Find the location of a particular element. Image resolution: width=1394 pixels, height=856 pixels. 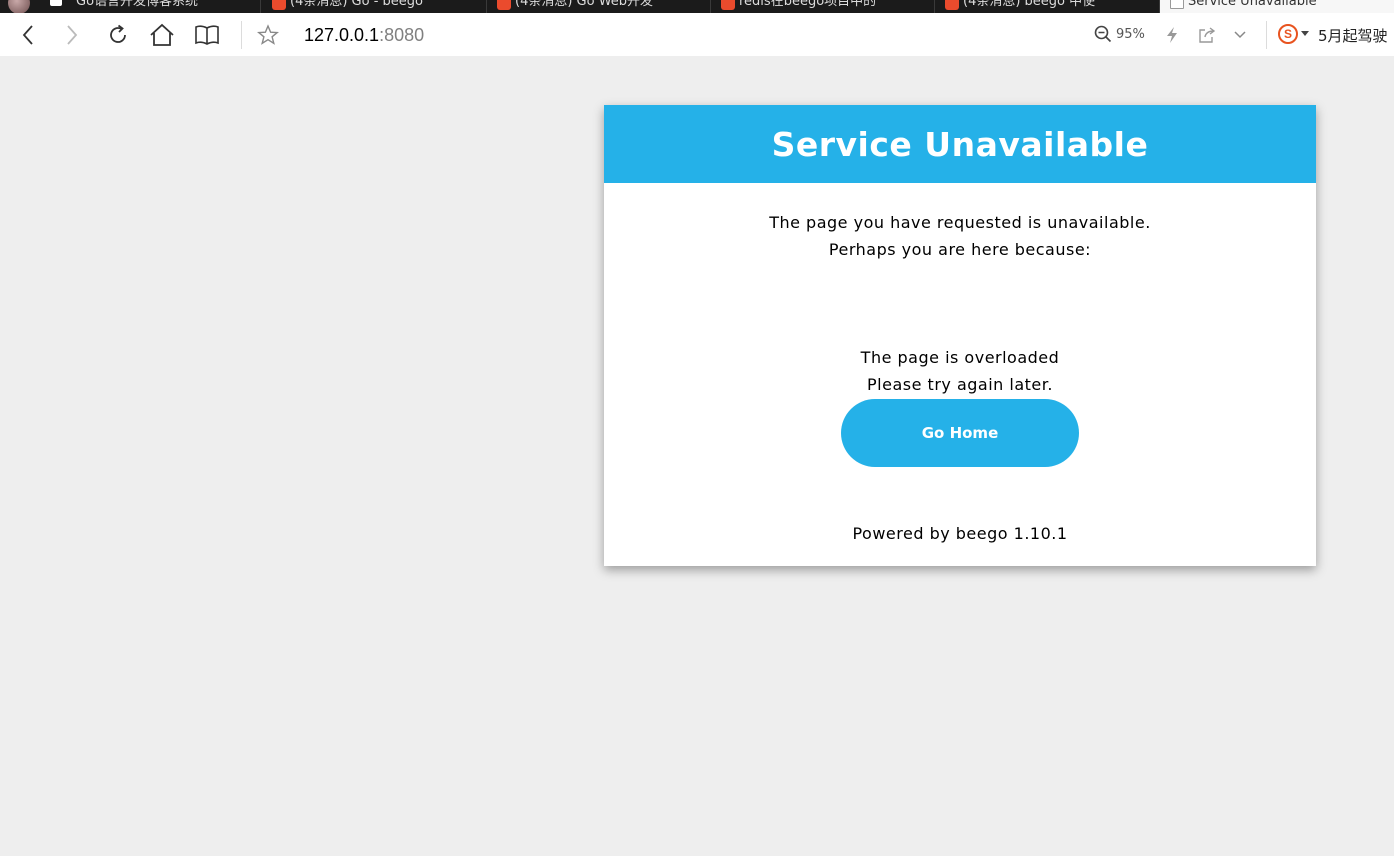

tab-title: Go语言开发博客系统 is located at coordinates (137, 4).